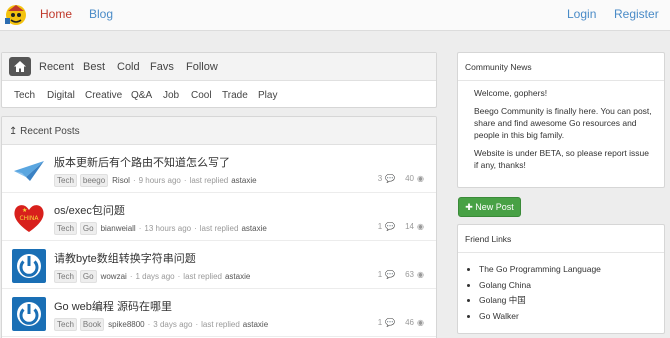  I want to click on category-digital: Digital, so click(61, 95).